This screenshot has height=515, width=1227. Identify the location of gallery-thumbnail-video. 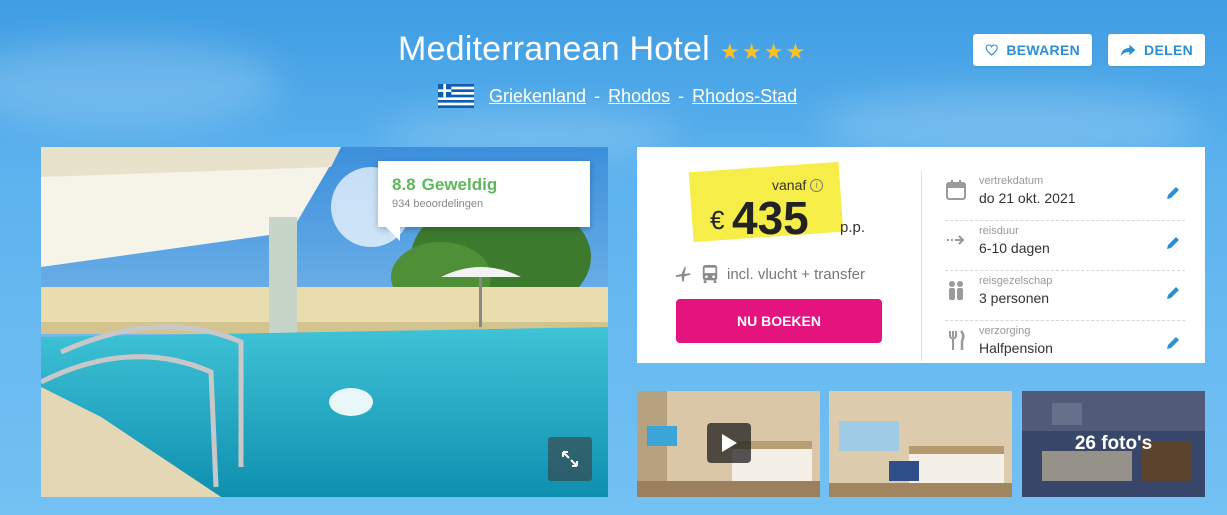
(728, 444).